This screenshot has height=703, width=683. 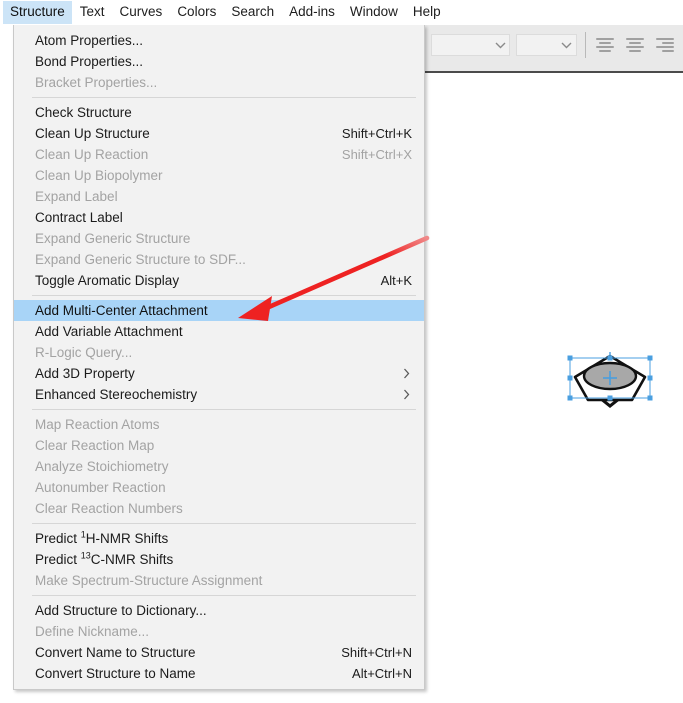 What do you see at coordinates (85, 555) in the screenshot?
I see `isotope-superscript: 13` at bounding box center [85, 555].